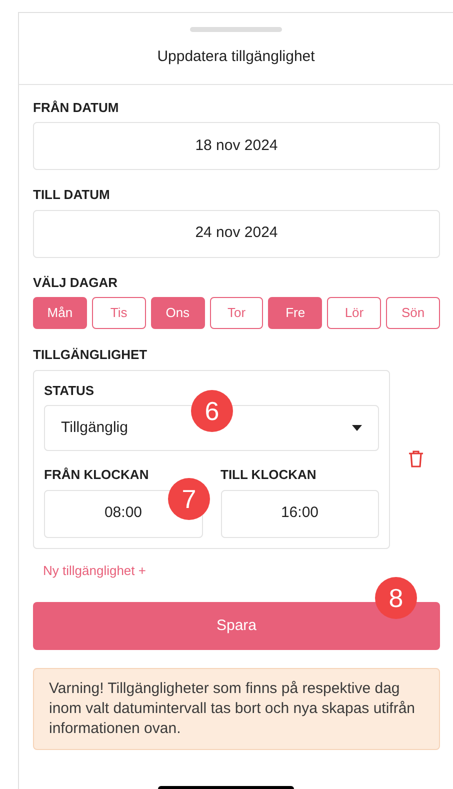  I want to click on day-toggle: Ons, so click(177, 313).